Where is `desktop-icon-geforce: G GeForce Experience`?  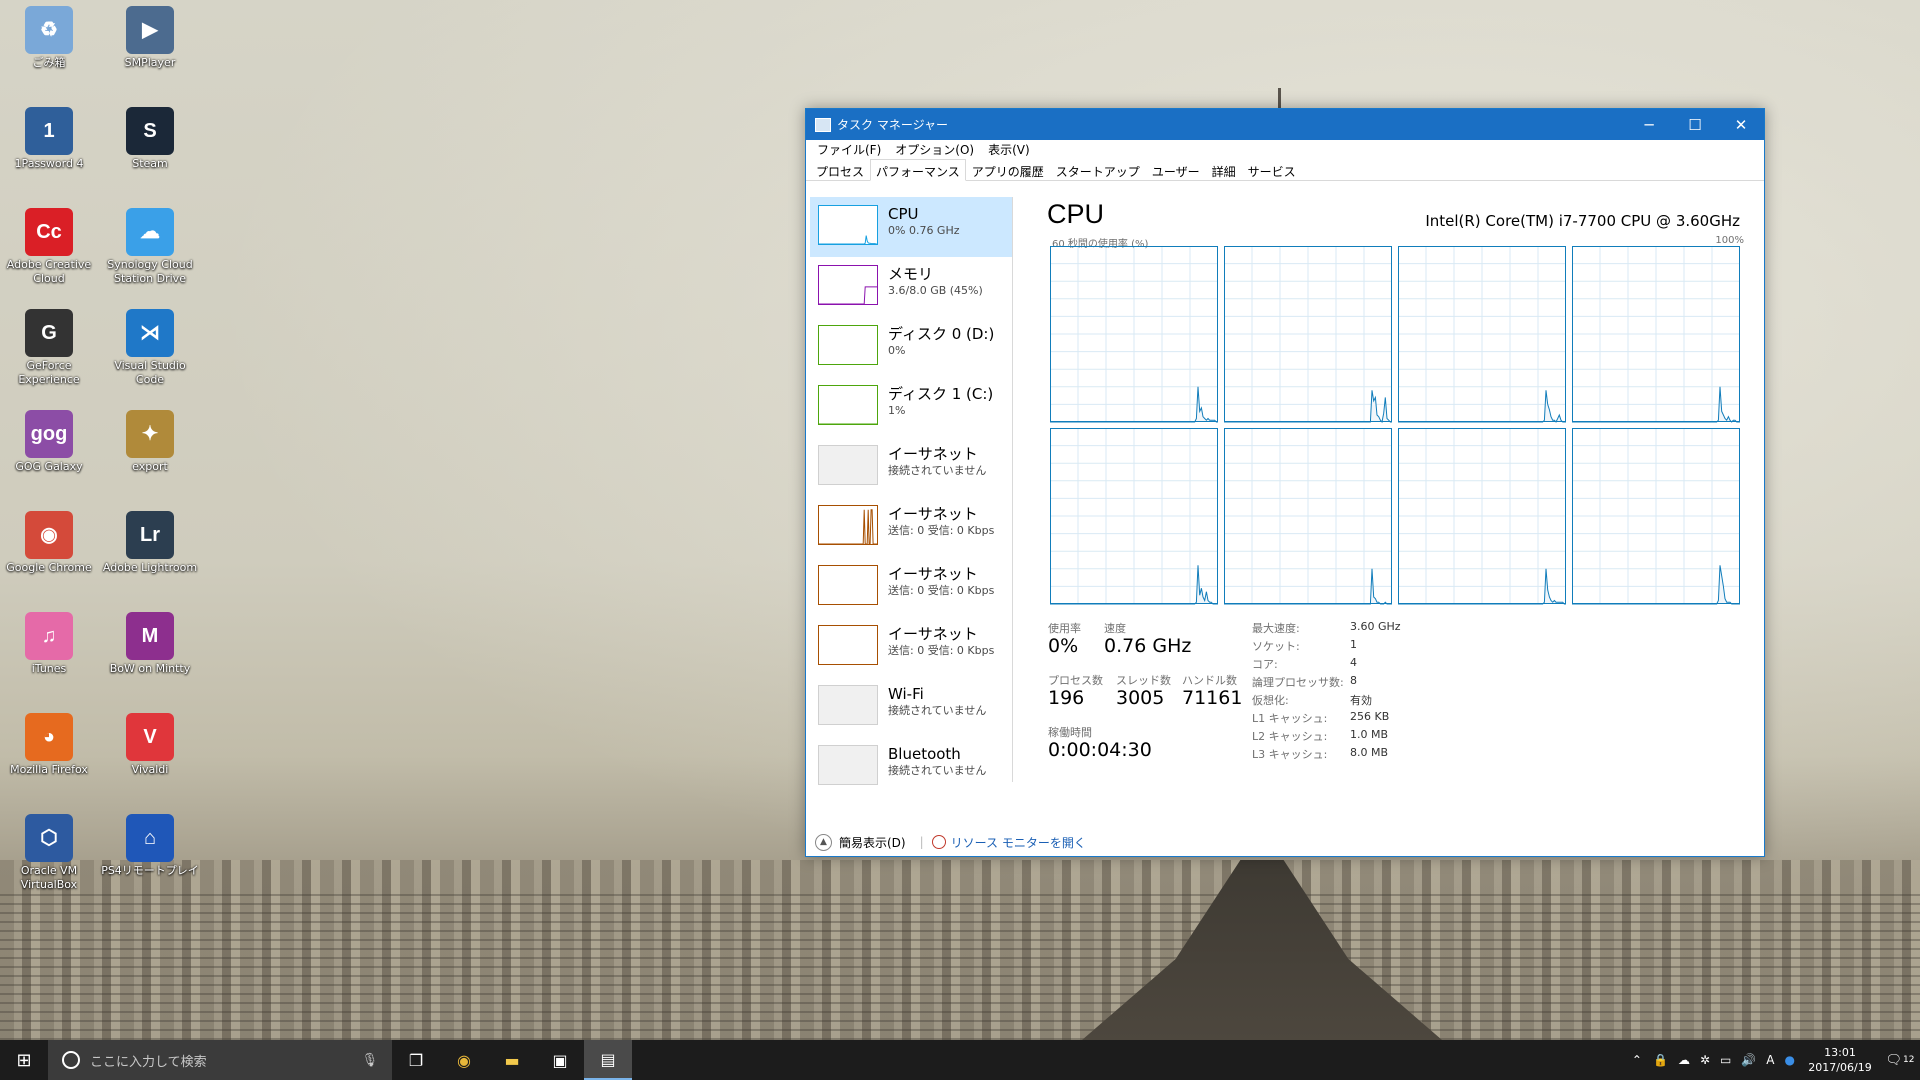 desktop-icon-geforce: G GeForce Experience is located at coordinates (49, 348).